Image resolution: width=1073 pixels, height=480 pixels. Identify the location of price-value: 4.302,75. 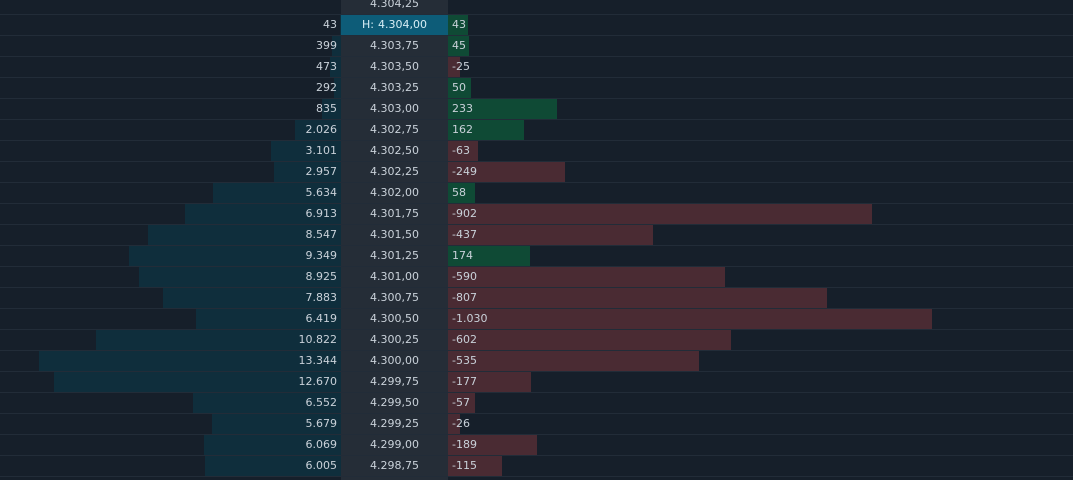
(394, 129).